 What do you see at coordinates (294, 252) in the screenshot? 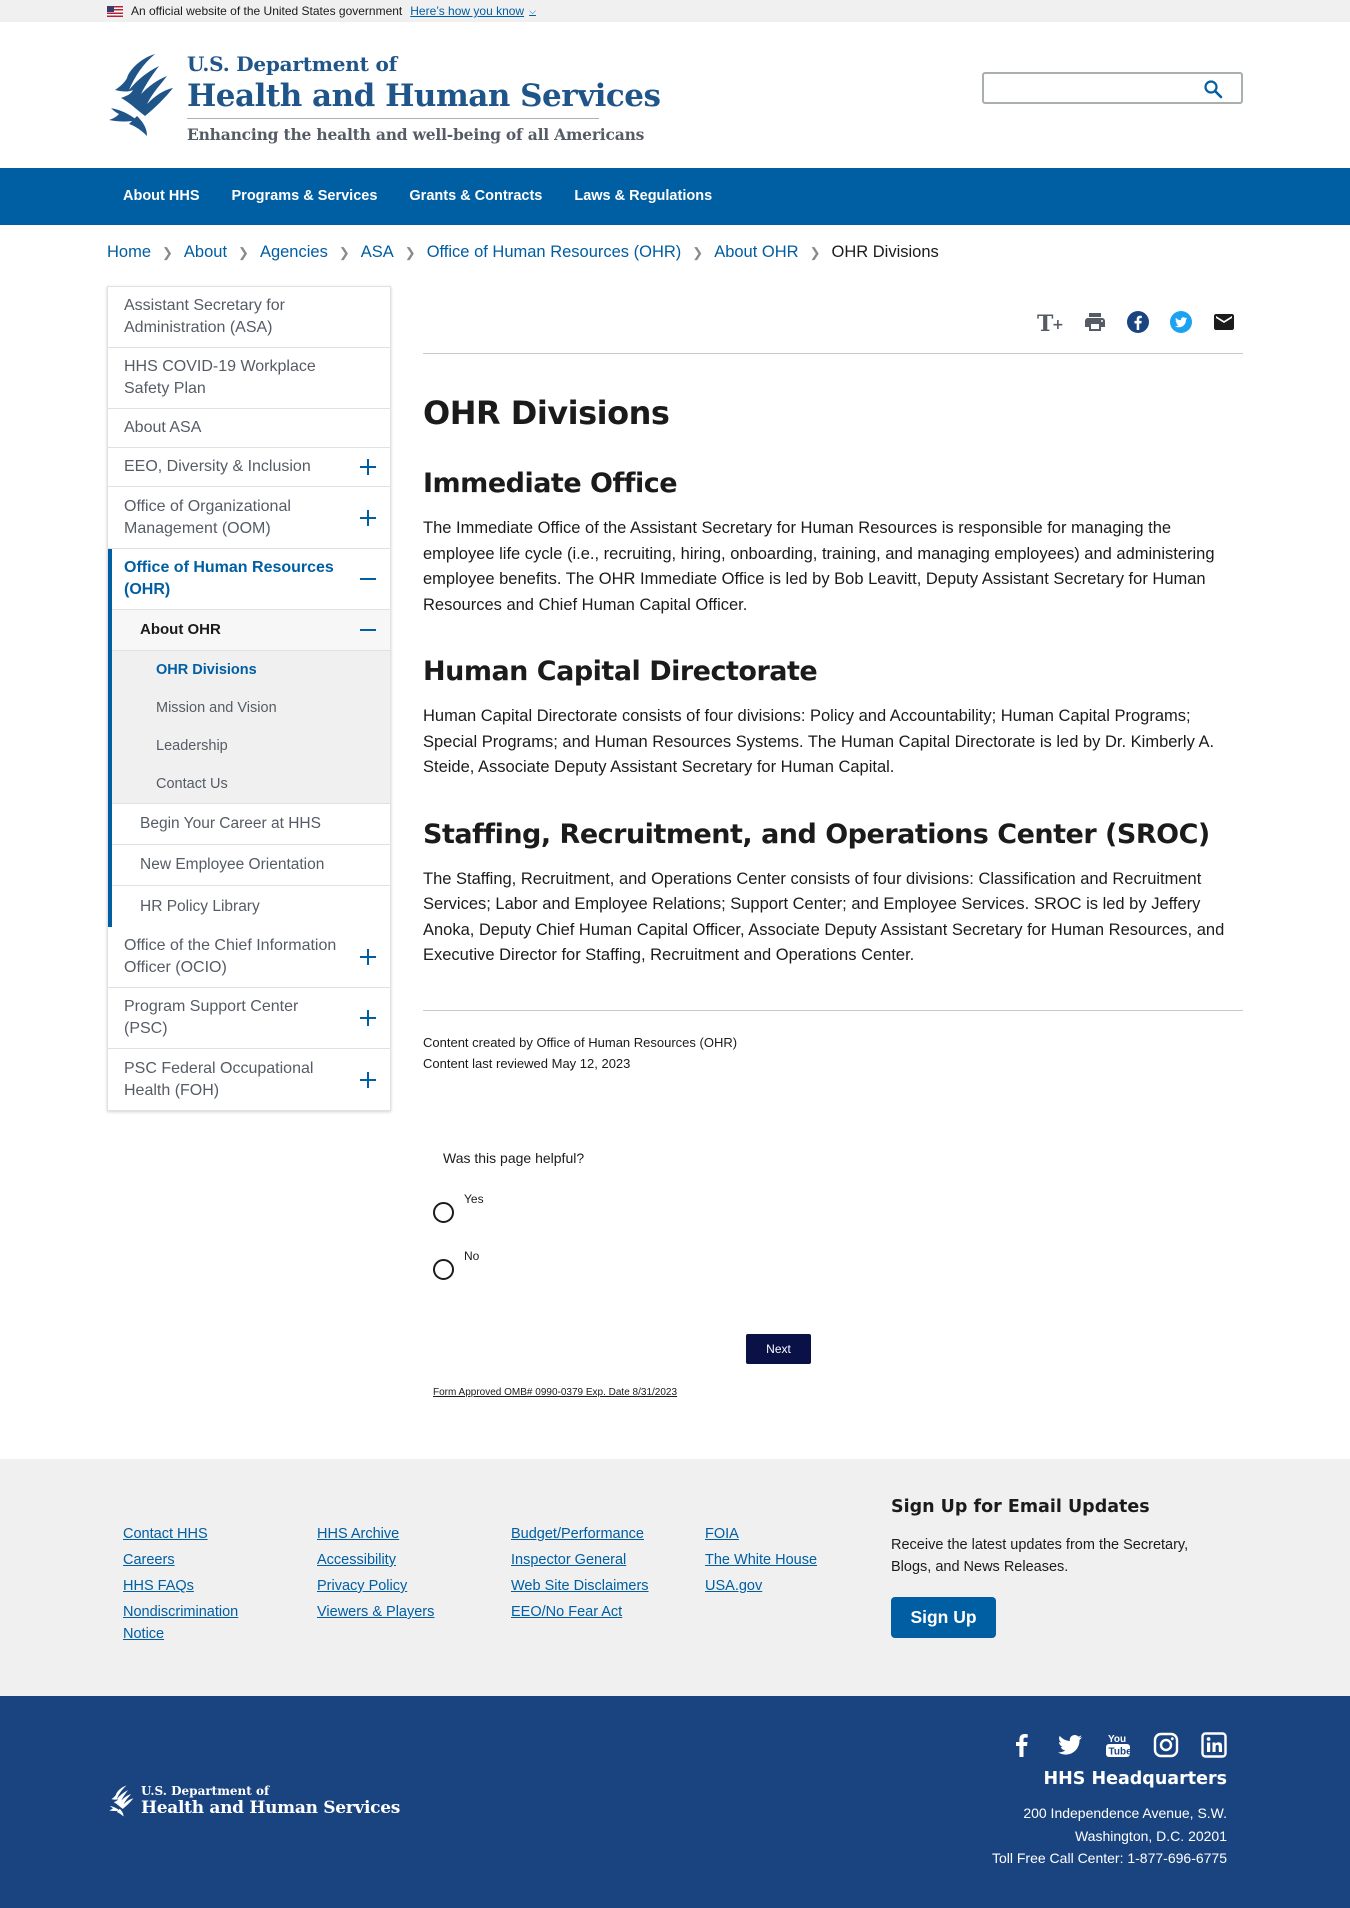
I see `breadcrumb-agencies: Agencies` at bounding box center [294, 252].